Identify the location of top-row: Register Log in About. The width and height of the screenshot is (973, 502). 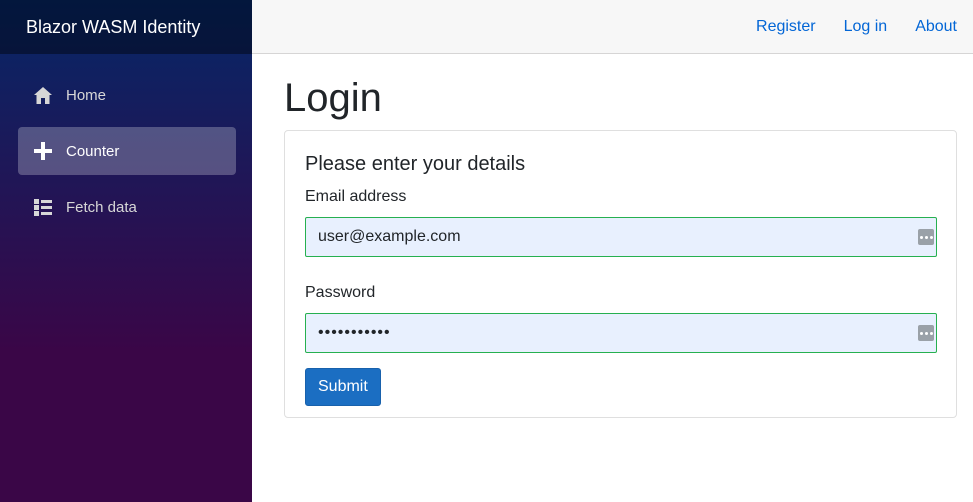
(612, 27).